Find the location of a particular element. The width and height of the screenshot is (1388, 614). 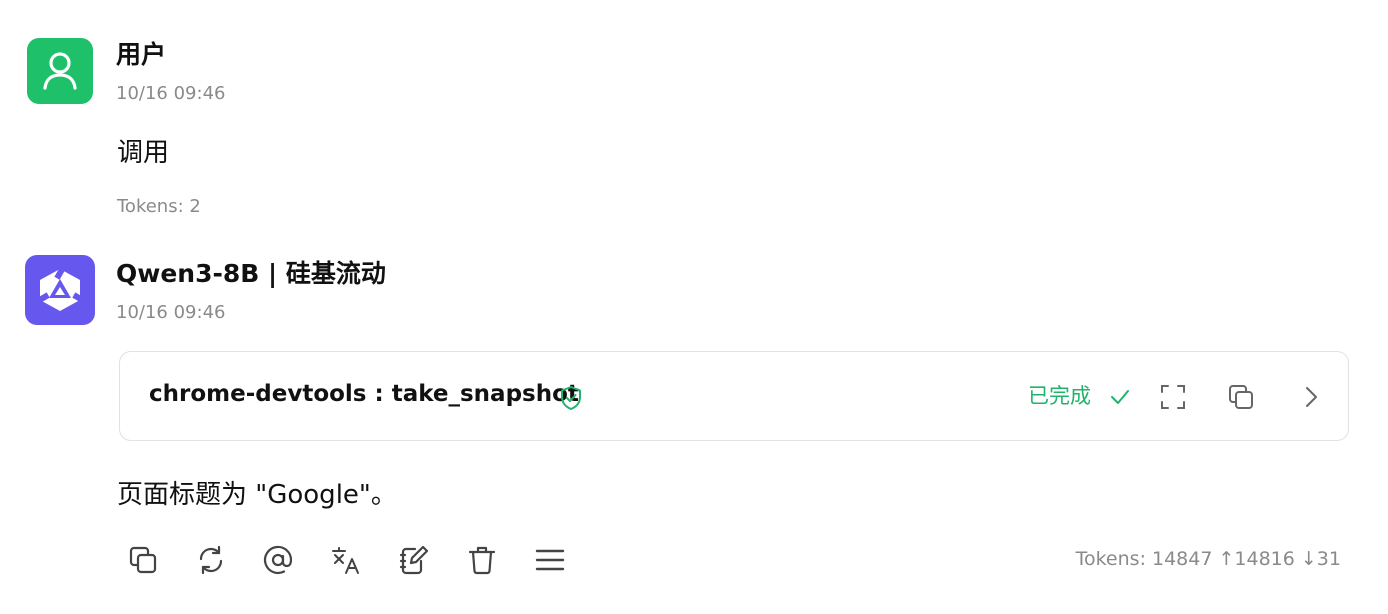

user-icon is located at coordinates (60, 71).